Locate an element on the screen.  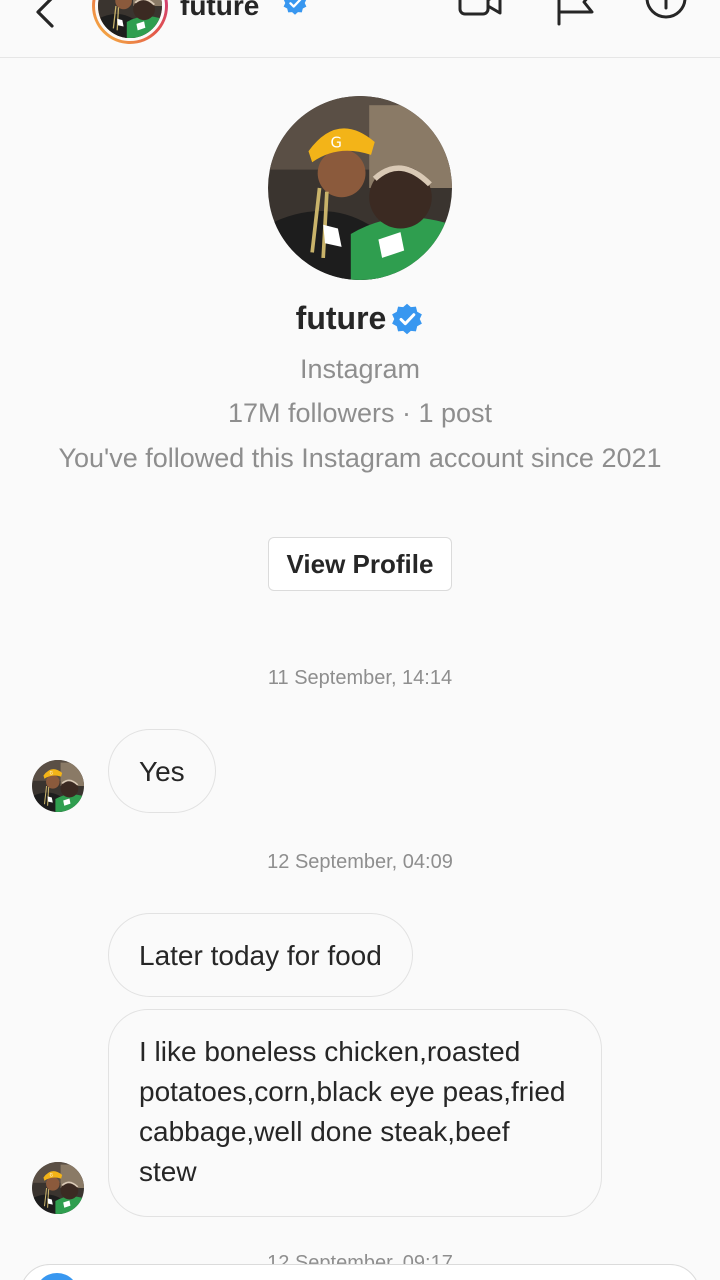
video-call-icon is located at coordinates (480, 14).